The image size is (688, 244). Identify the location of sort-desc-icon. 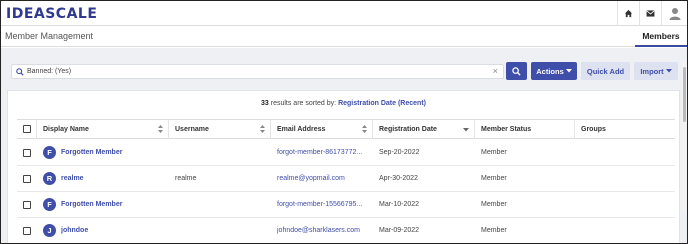
(466, 130).